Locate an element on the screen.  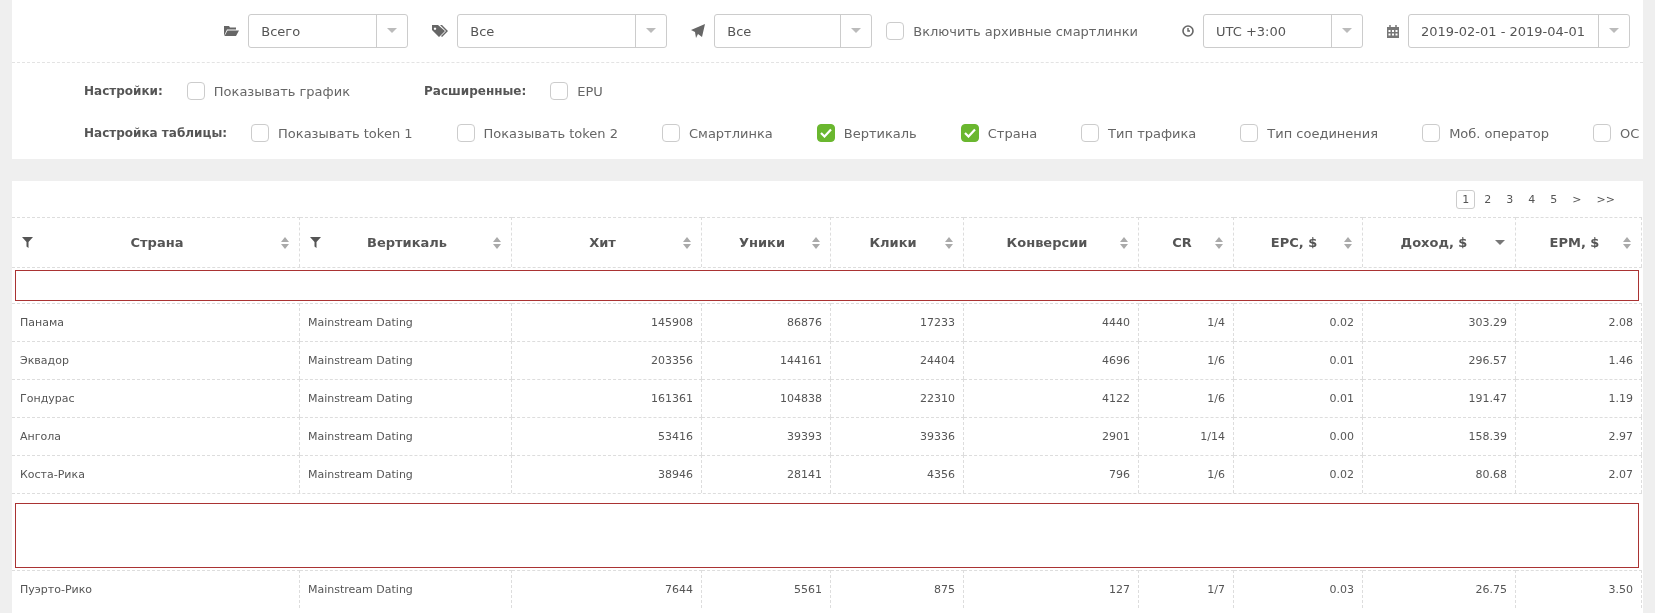
table-cell: 144161 is located at coordinates (766, 360).